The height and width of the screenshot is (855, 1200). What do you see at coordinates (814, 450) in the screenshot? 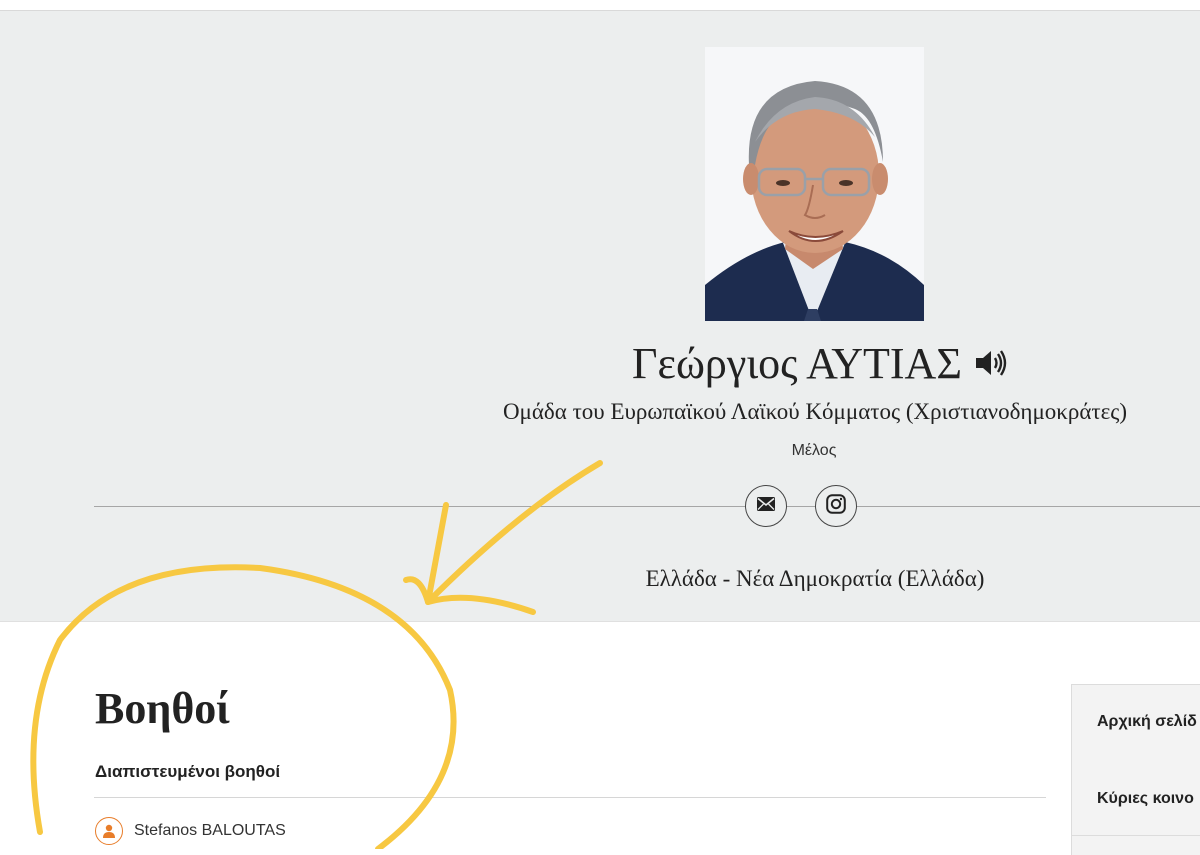
I see `member-role: Μέλος` at bounding box center [814, 450].